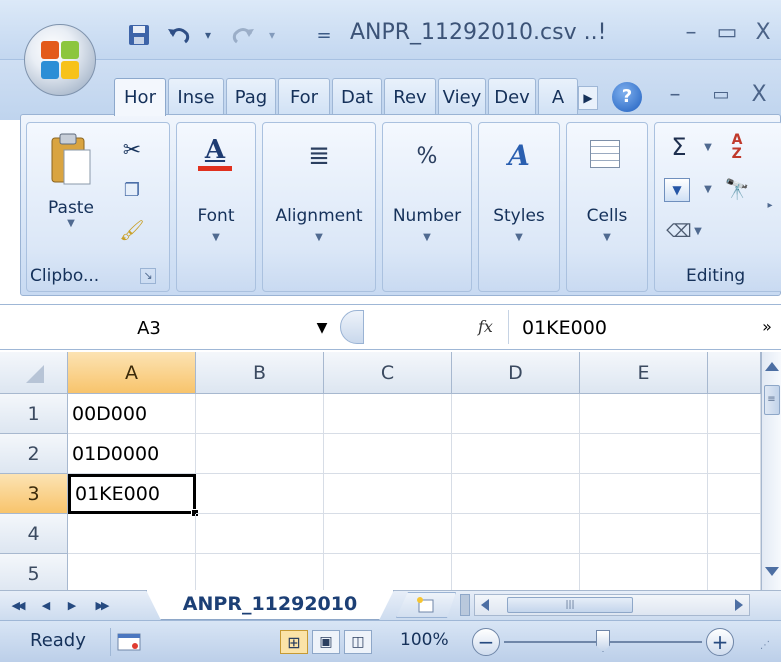 The image size is (781, 662). I want to click on scroll-right-icon, so click(739, 605).